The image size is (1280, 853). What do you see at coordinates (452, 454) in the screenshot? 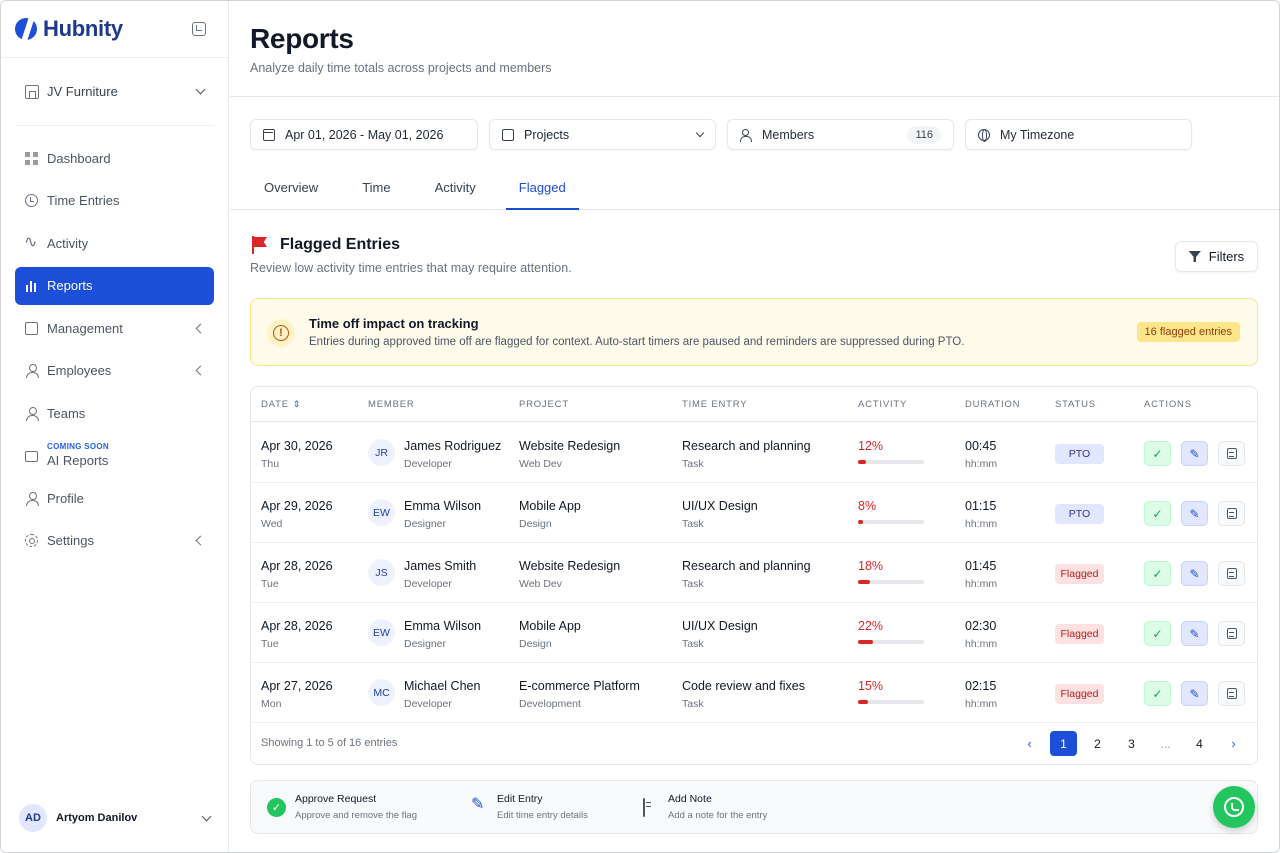
I see `member-cell: James Rodriguez Developer` at bounding box center [452, 454].